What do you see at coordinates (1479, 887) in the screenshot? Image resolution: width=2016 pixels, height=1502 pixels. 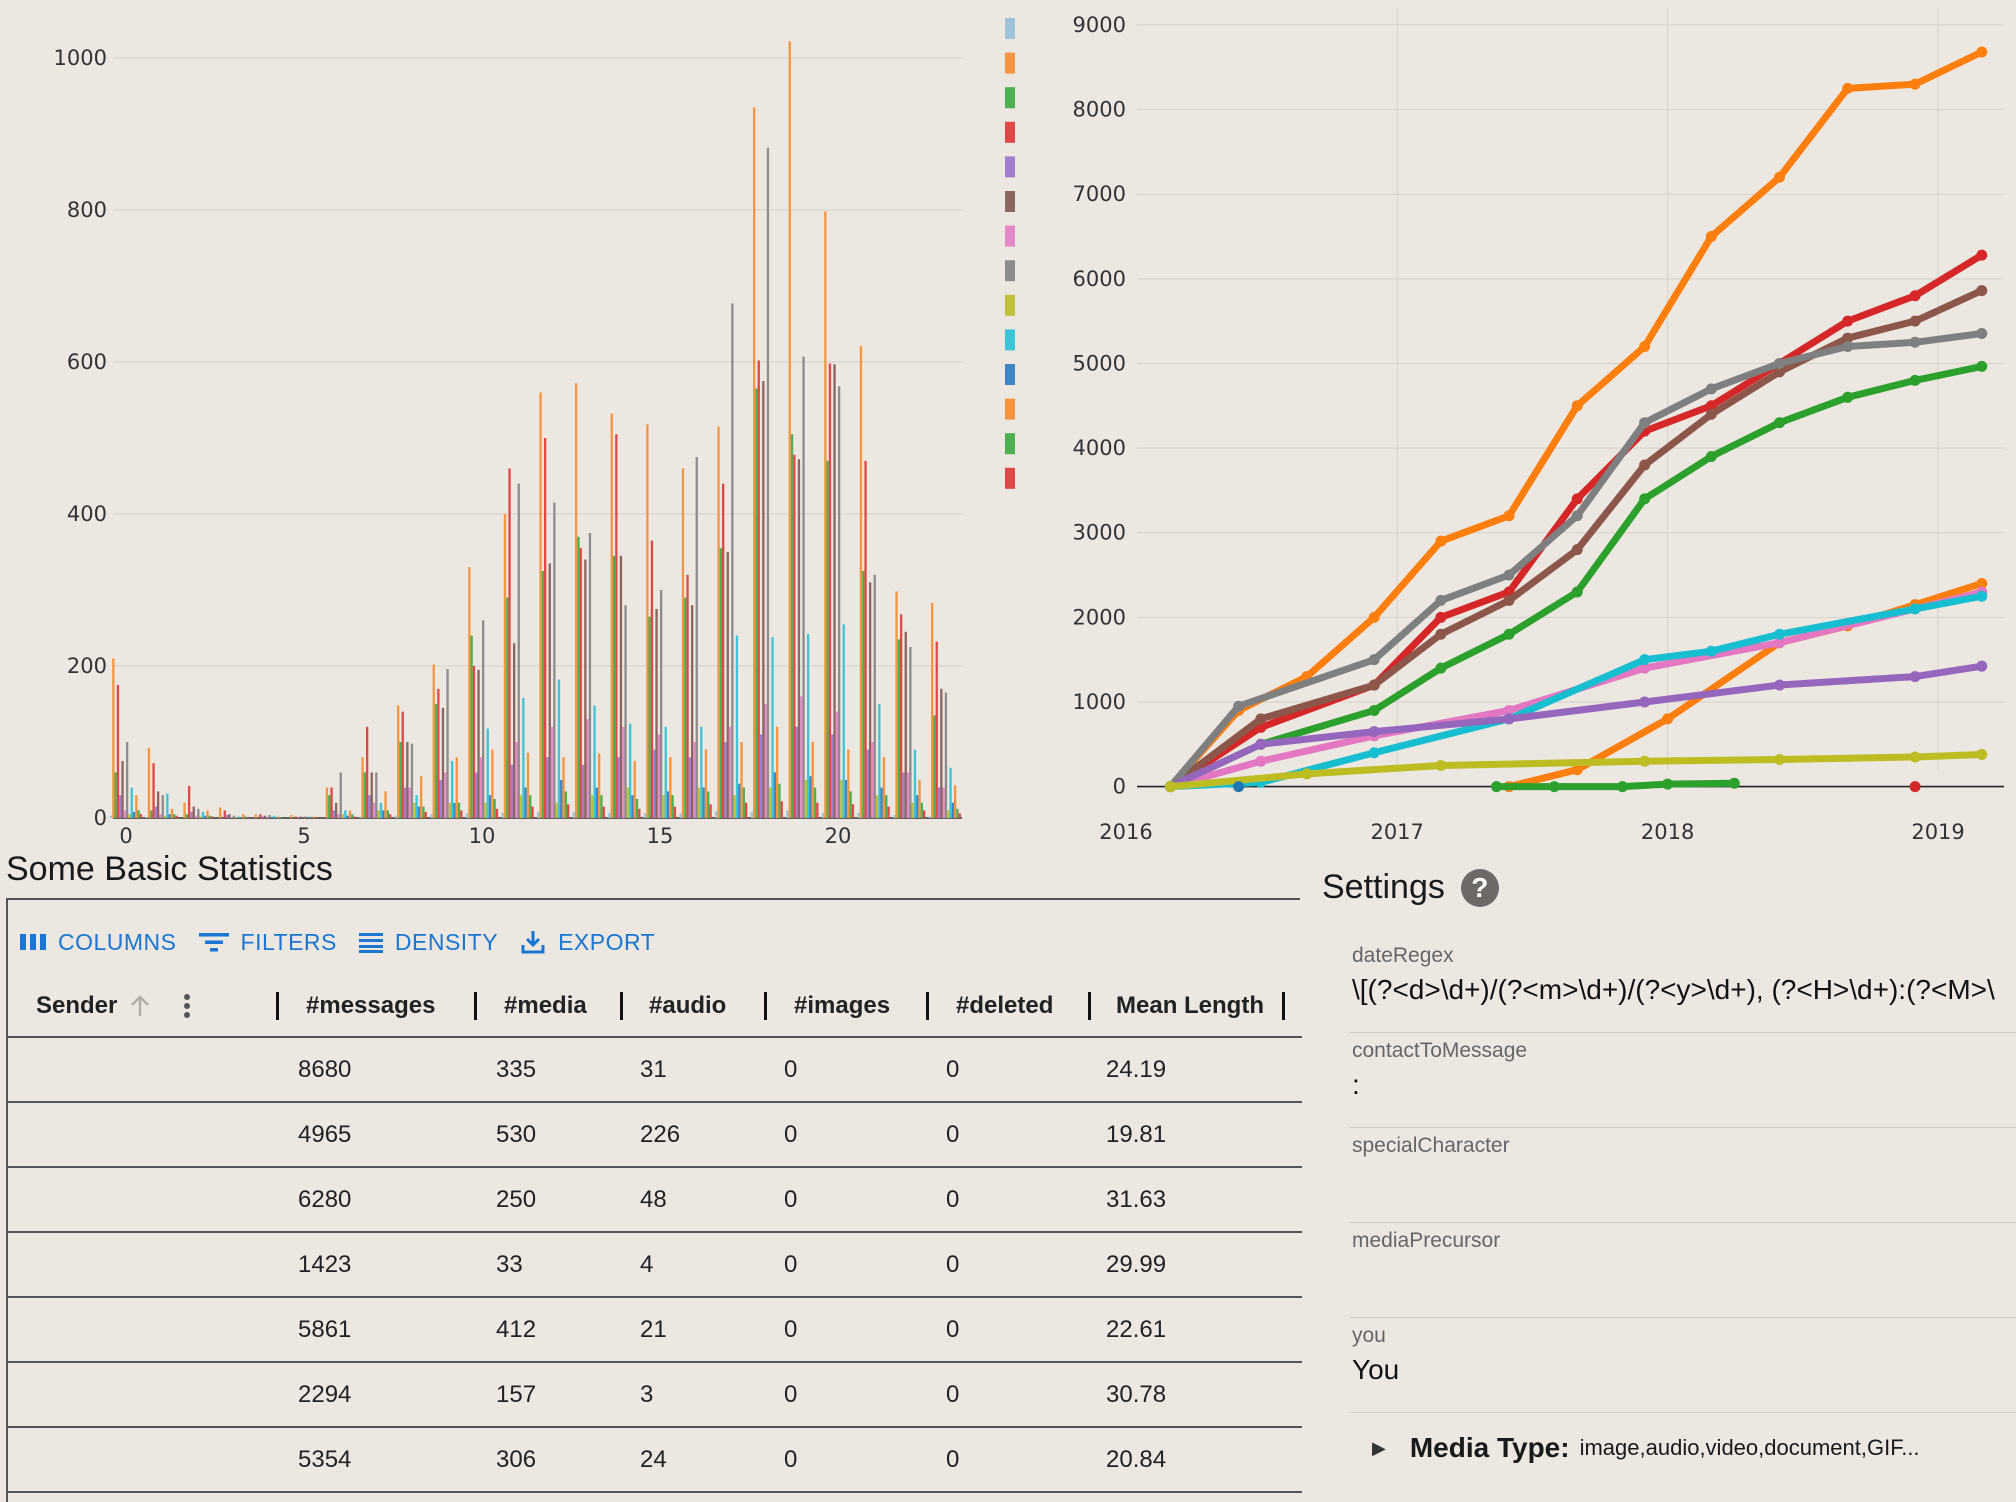 I see `help-icon: ?` at bounding box center [1479, 887].